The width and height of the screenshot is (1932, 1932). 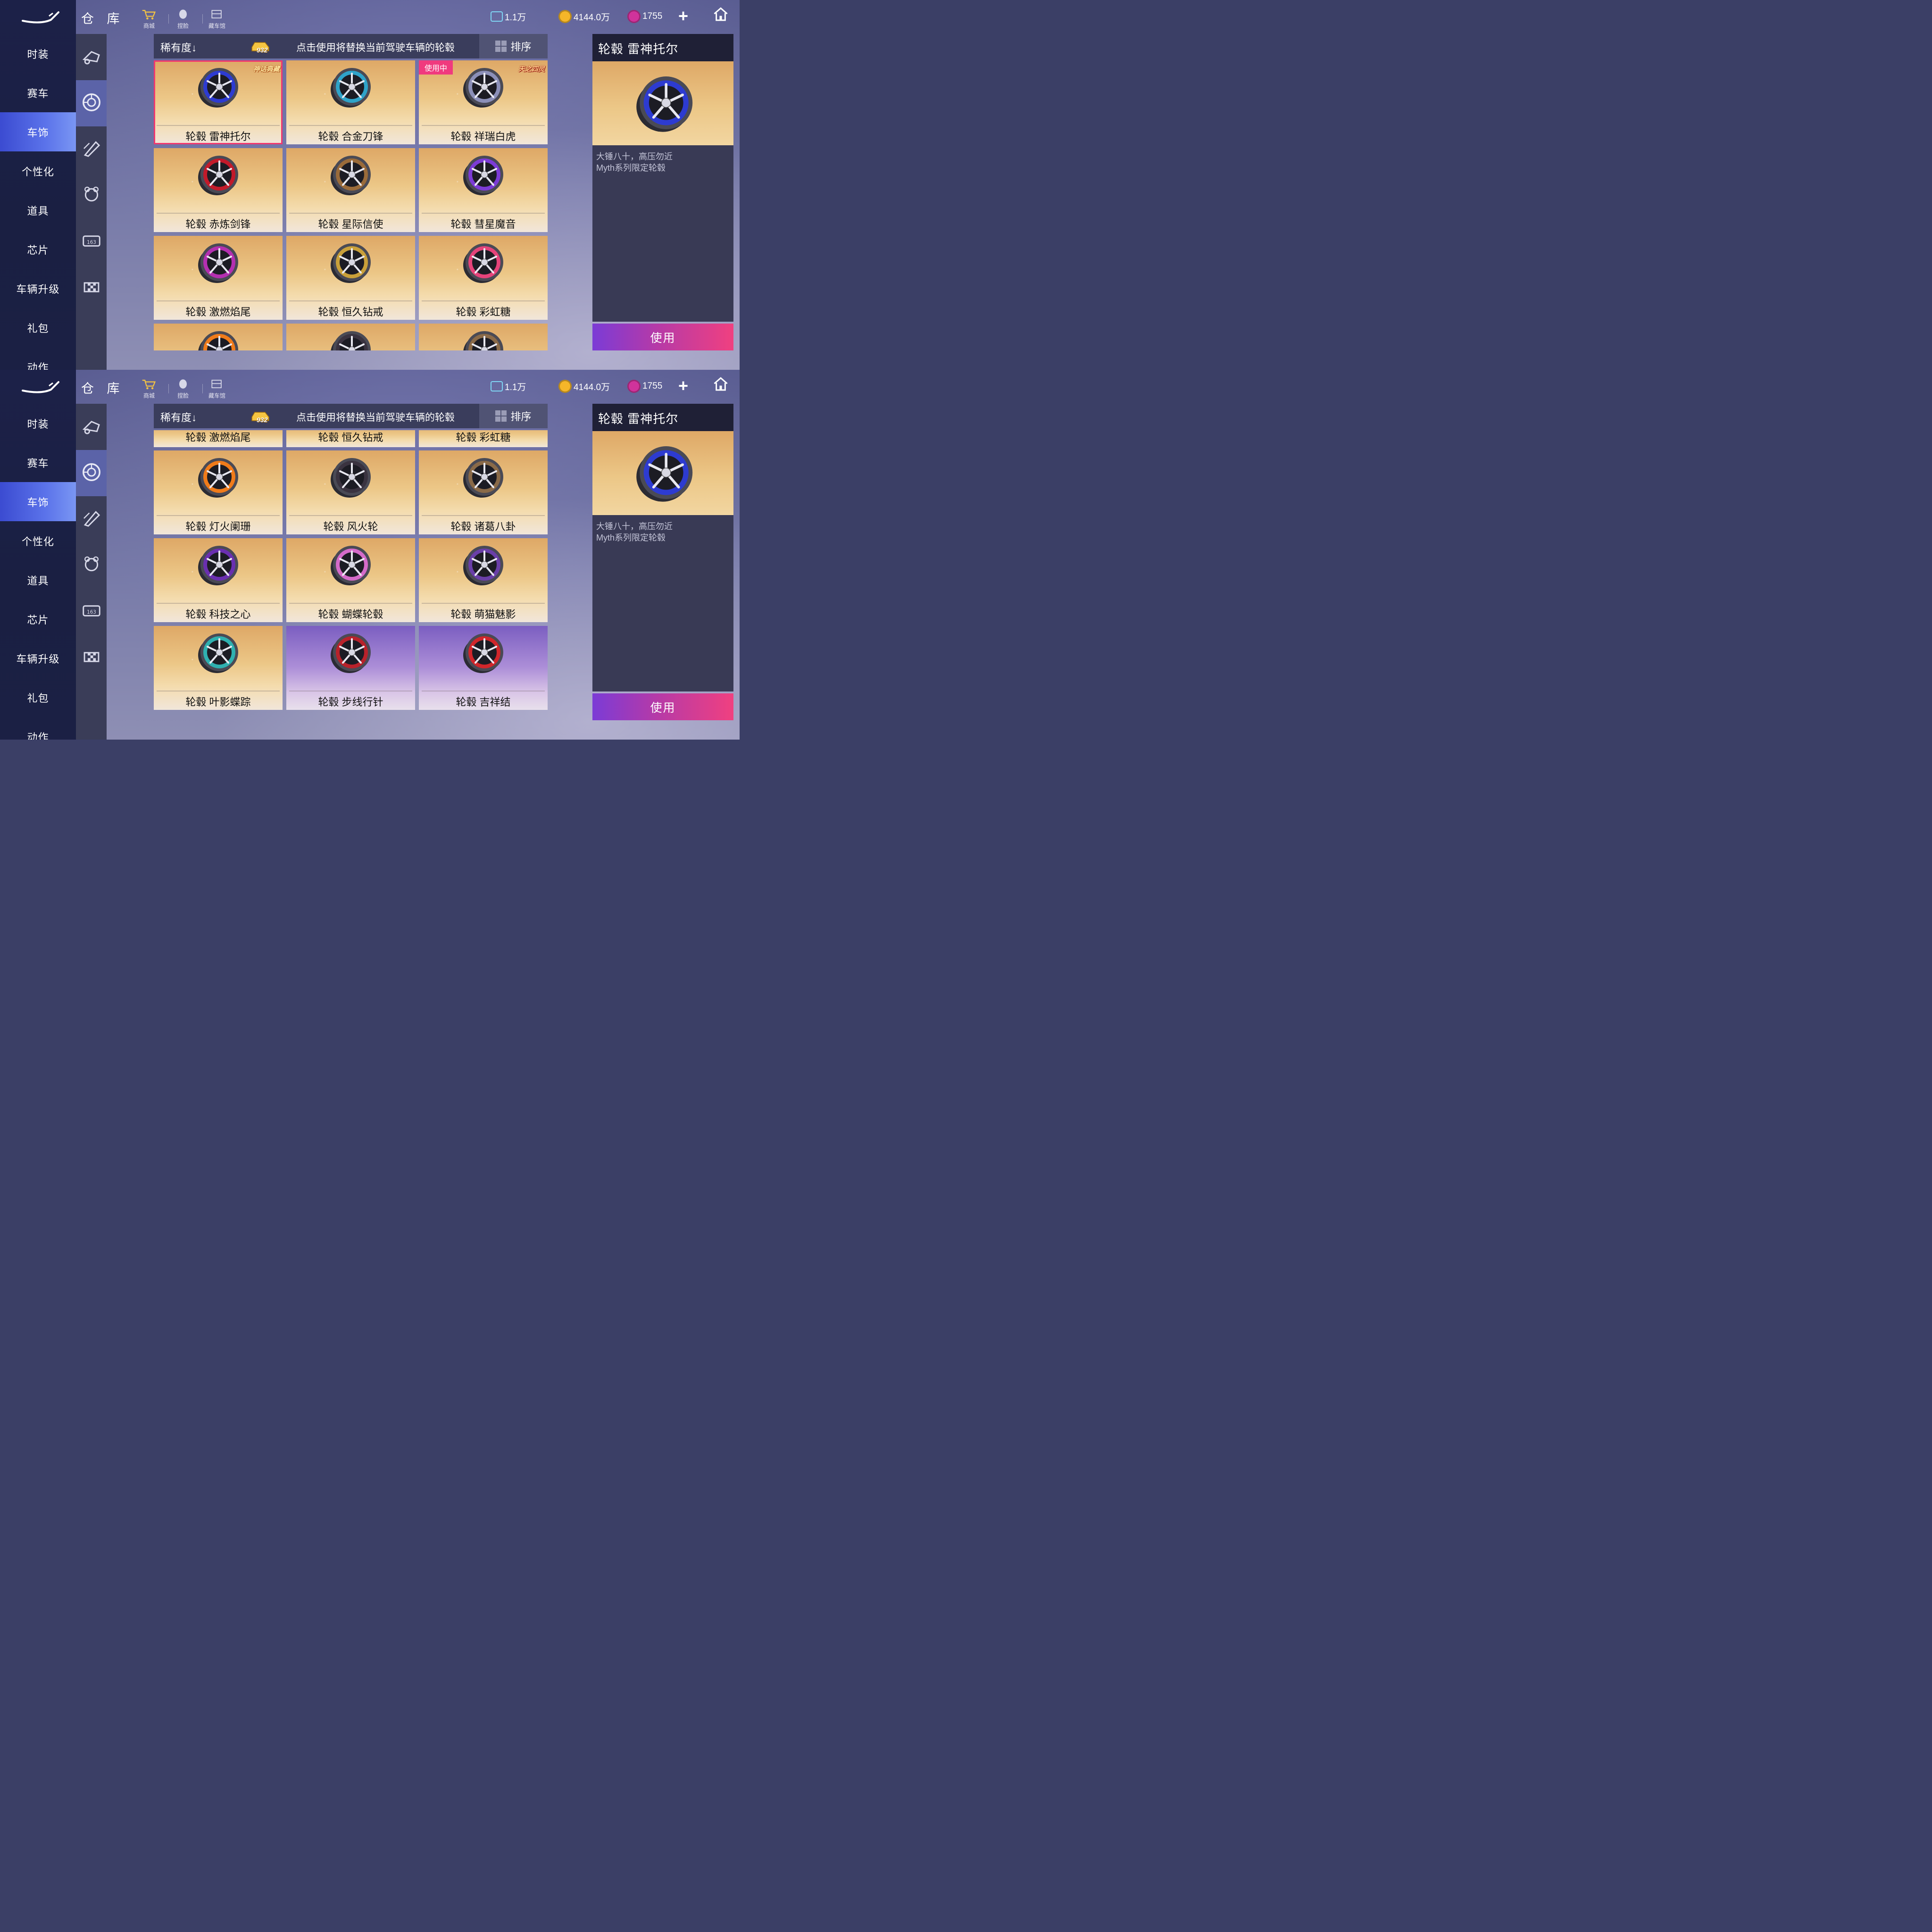 I want to click on usage-hint: 点击使用将替换当前驾驶车辆的轮毂, so click(x=375, y=418).